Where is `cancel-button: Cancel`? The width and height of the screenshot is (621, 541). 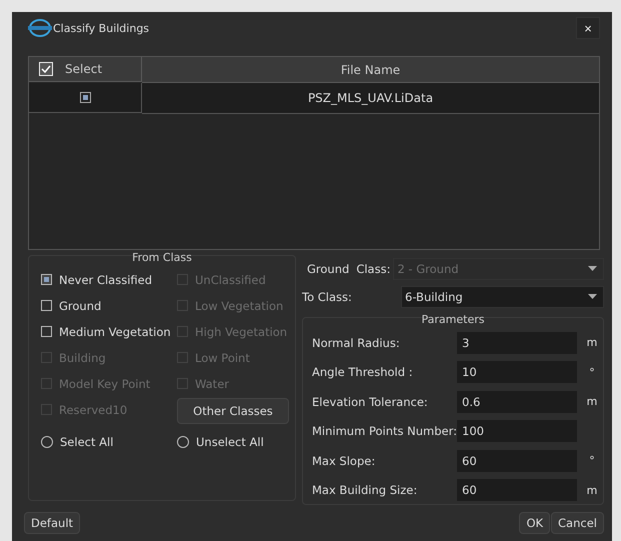 cancel-button: Cancel is located at coordinates (577, 523).